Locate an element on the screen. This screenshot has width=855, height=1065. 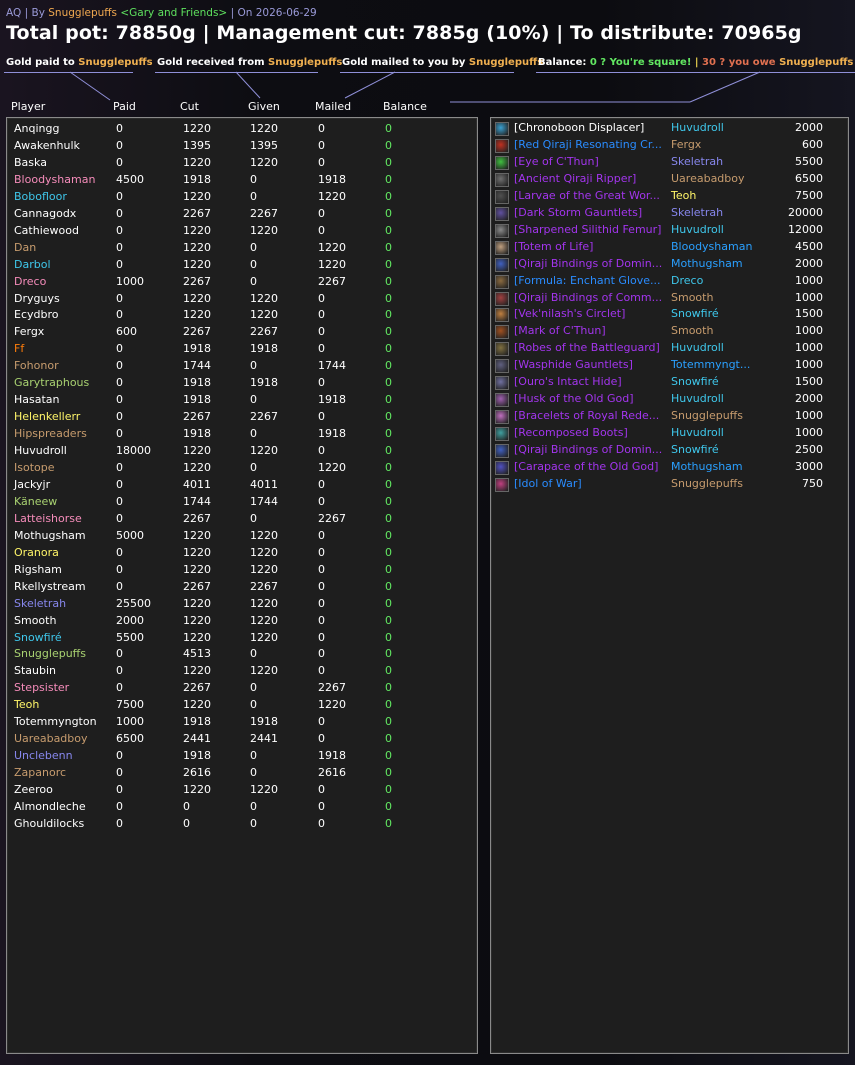
player-row: Bobofloor 0 1220 0 1220 0 is located at coordinates (237, 198).